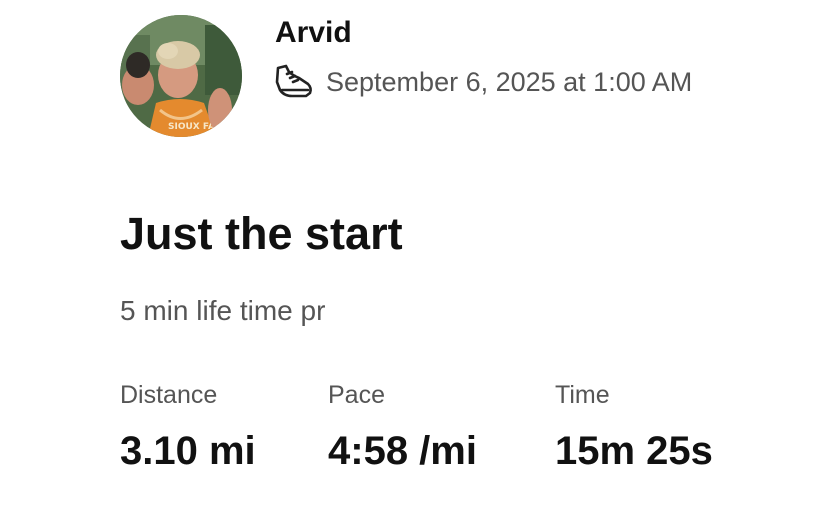  What do you see at coordinates (261, 234) in the screenshot?
I see `activity-title: Just the start` at bounding box center [261, 234].